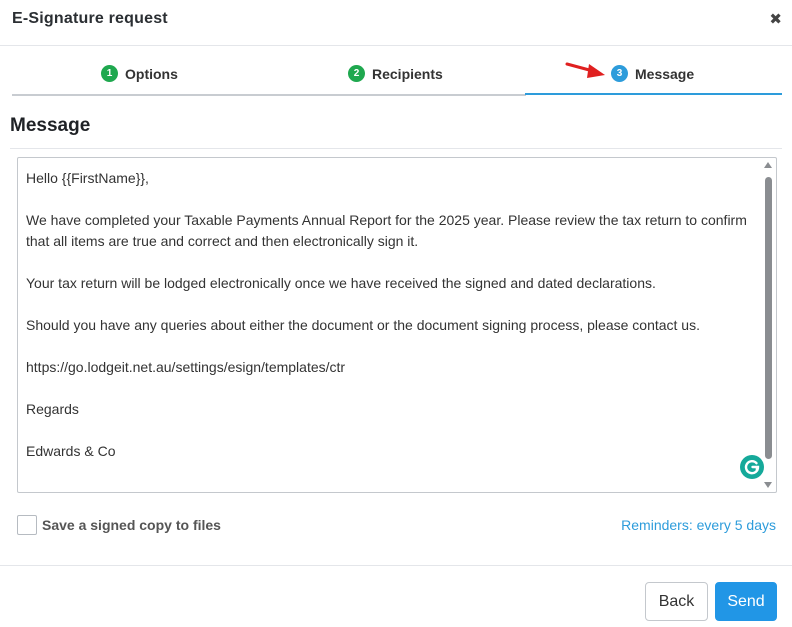 Image resolution: width=792 pixels, height=627 pixels. What do you see at coordinates (768, 165) in the screenshot?
I see `scroll-up-icon` at bounding box center [768, 165].